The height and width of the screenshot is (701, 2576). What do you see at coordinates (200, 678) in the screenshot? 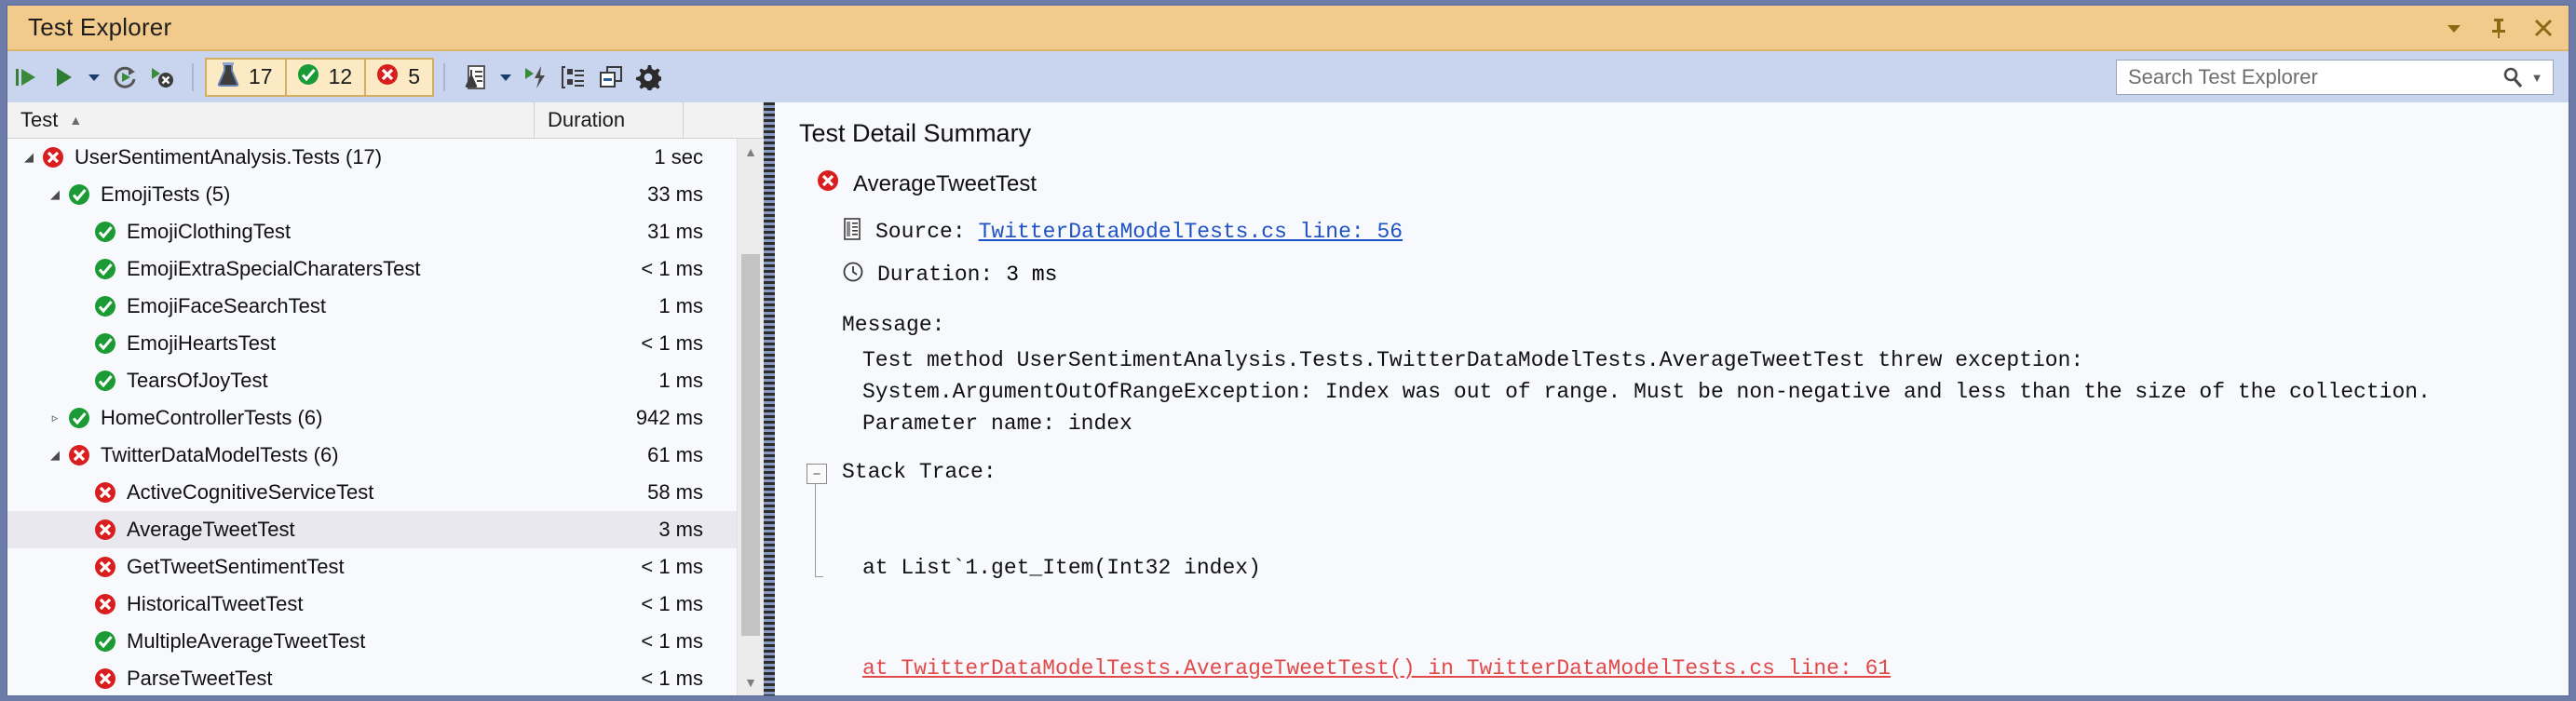
I see `test-name: ParseTweetTest` at bounding box center [200, 678].